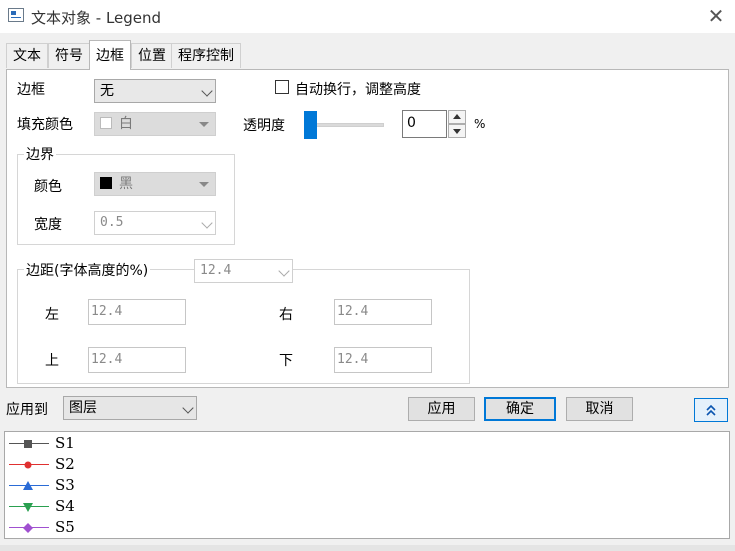 This screenshot has width=735, height=551. What do you see at coordinates (31, 90) in the screenshot?
I see `frame-label: 边框` at bounding box center [31, 90].